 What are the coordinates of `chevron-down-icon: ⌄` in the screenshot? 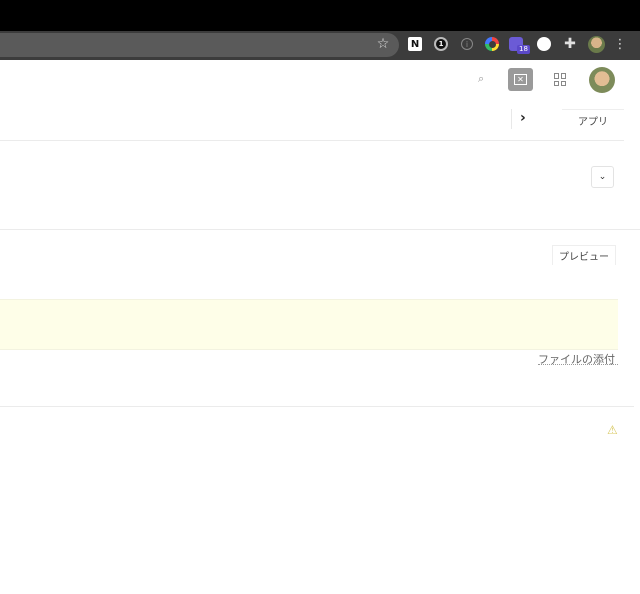 It's located at (602, 177).